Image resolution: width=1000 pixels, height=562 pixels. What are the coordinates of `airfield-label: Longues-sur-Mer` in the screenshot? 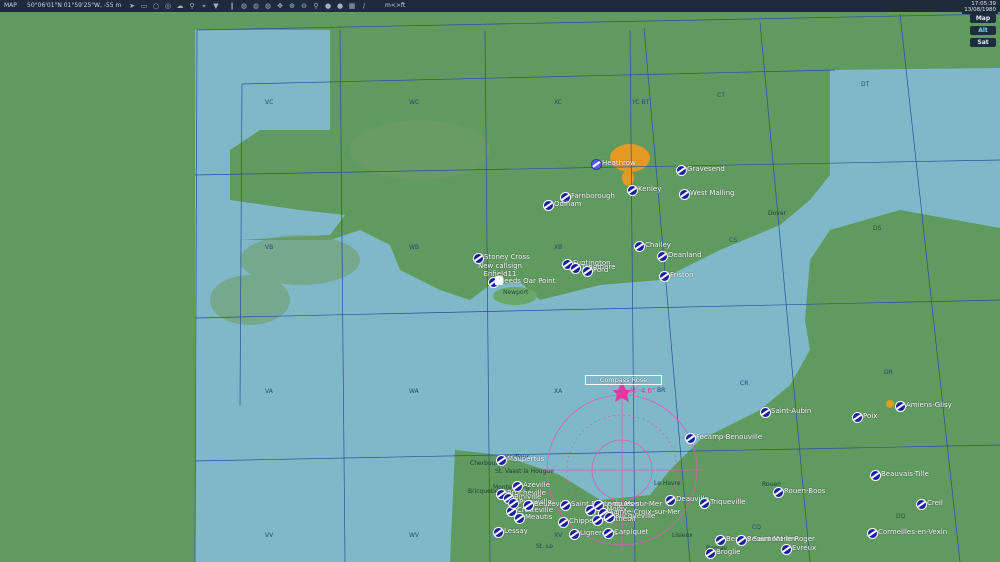 It's located at (633, 504).